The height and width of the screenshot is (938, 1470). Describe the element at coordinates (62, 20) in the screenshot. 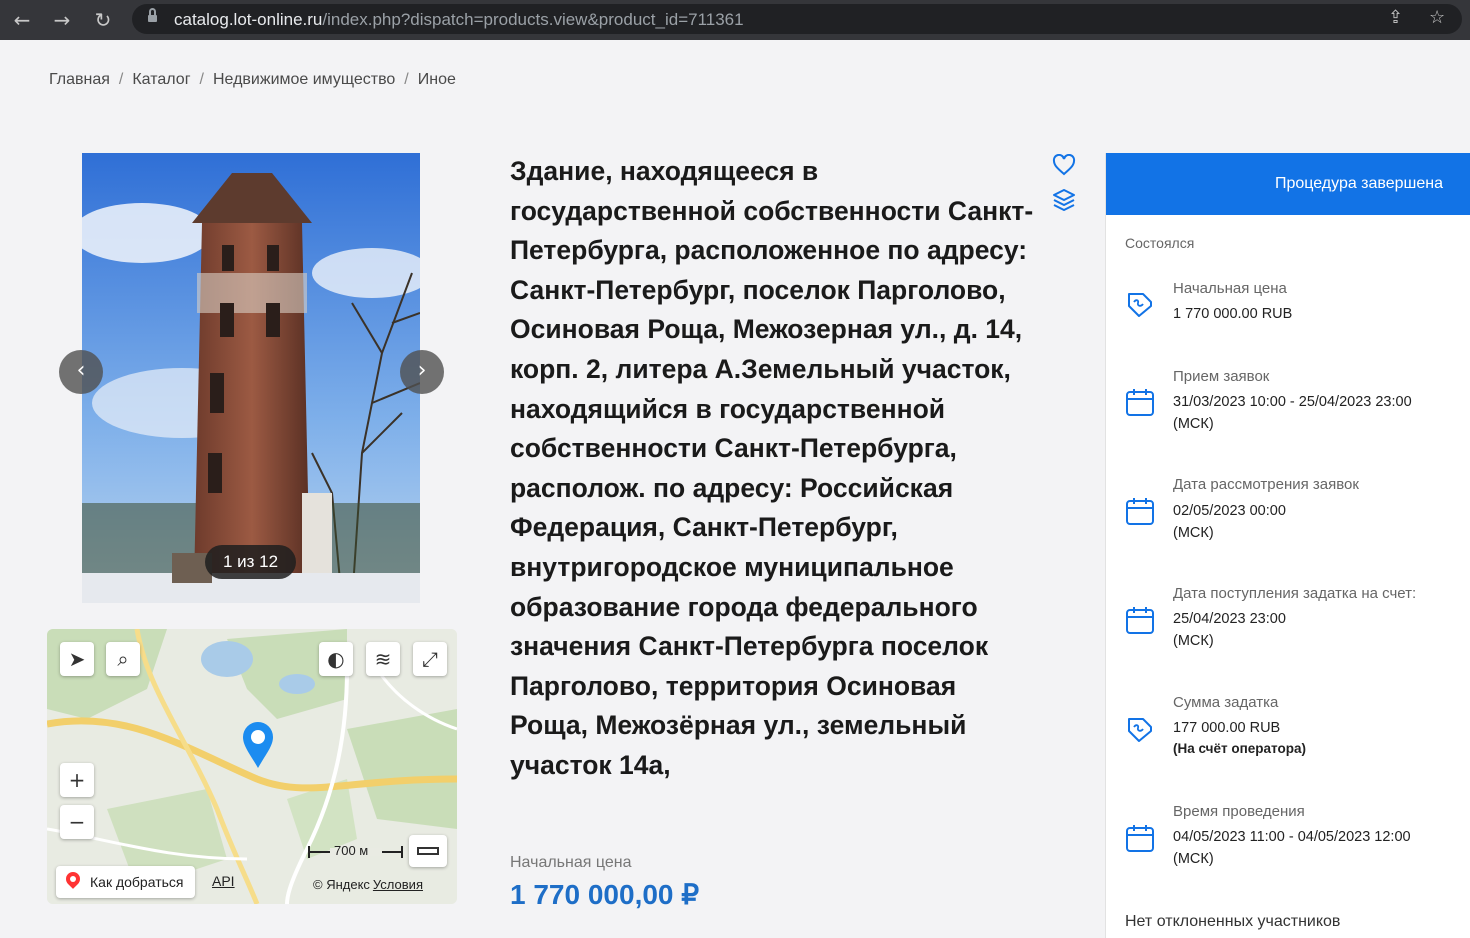

I see `forward-icon: →` at that location.